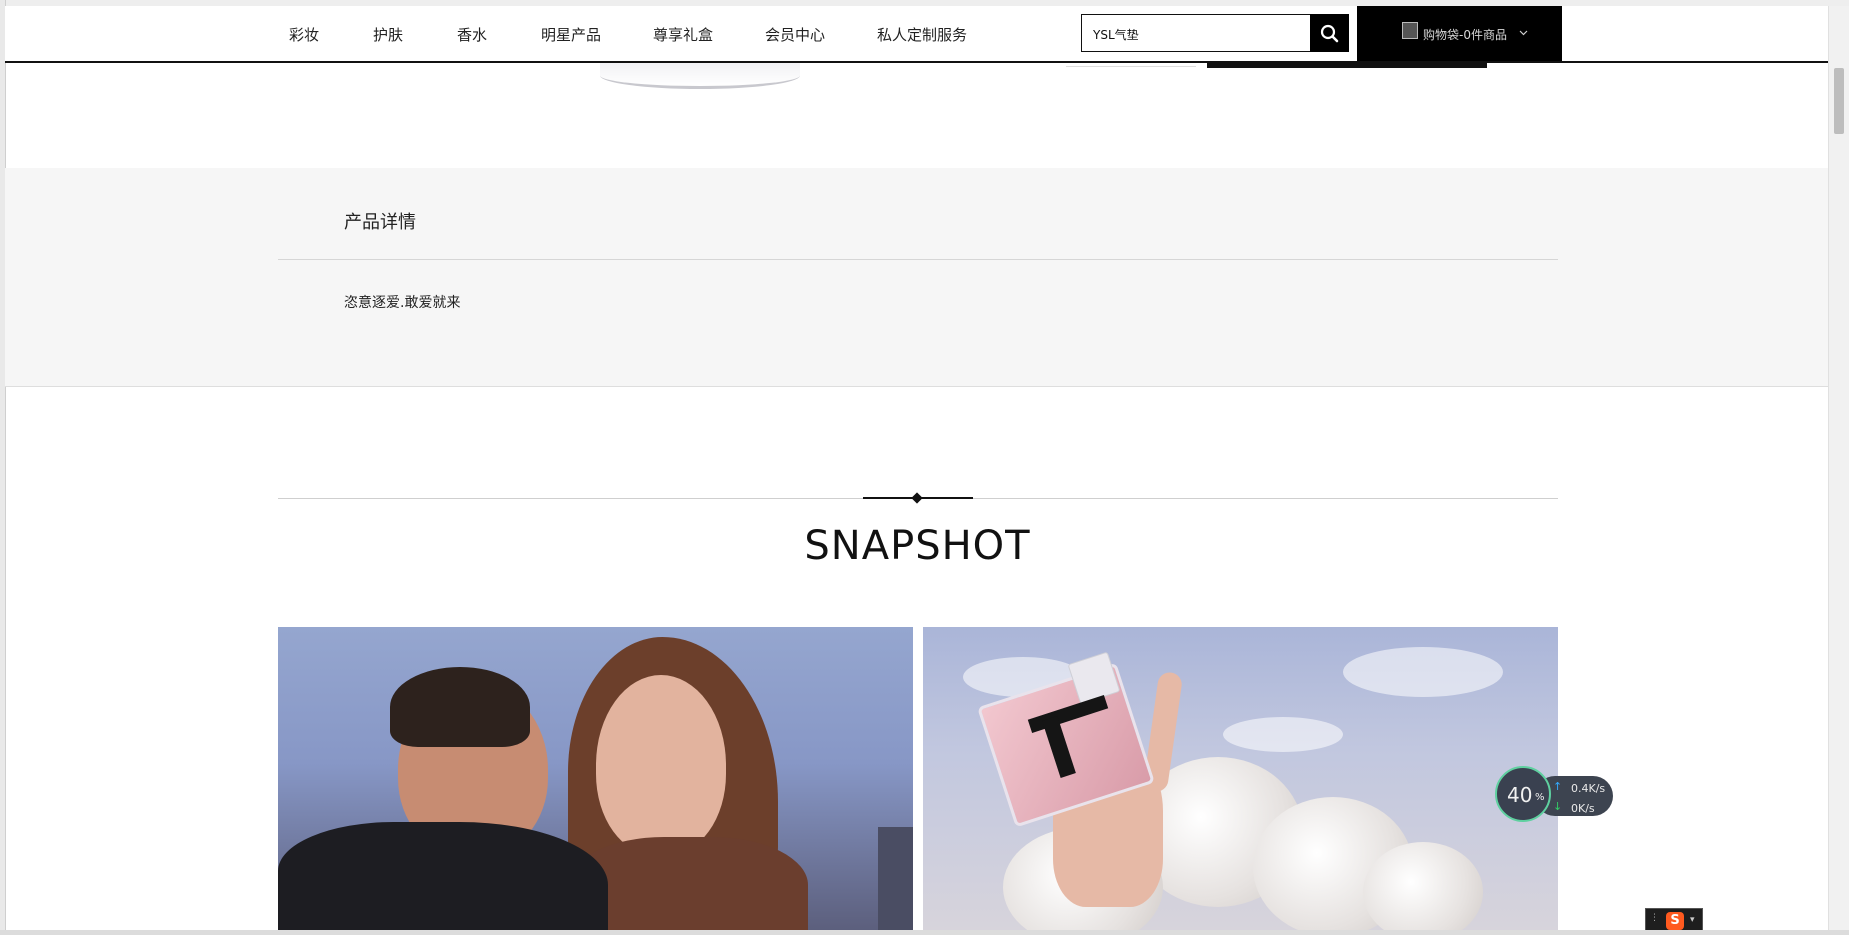  What do you see at coordinates (1839, 101) in the screenshot?
I see `scrollbar-thumb` at bounding box center [1839, 101].